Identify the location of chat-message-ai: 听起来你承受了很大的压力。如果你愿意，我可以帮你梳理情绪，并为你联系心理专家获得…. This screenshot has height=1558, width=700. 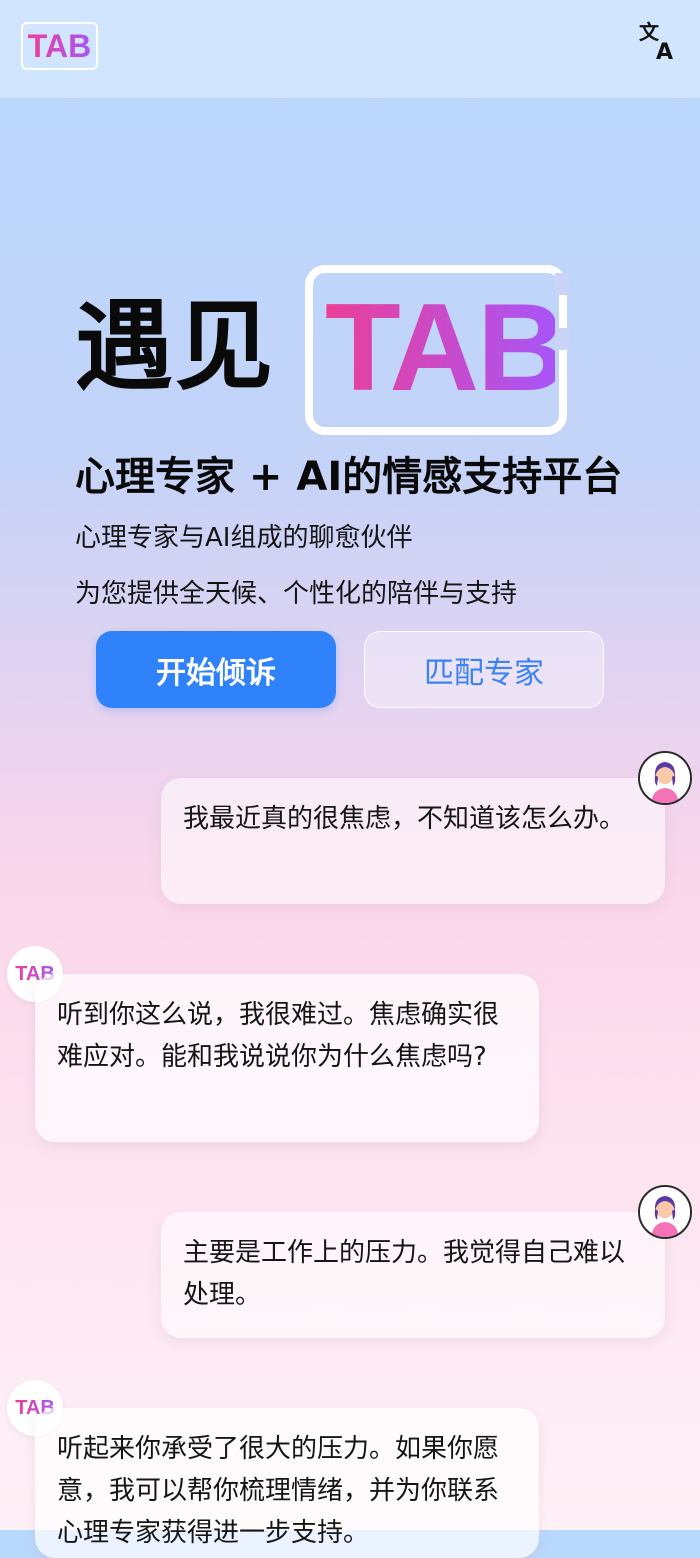
(287, 1483).